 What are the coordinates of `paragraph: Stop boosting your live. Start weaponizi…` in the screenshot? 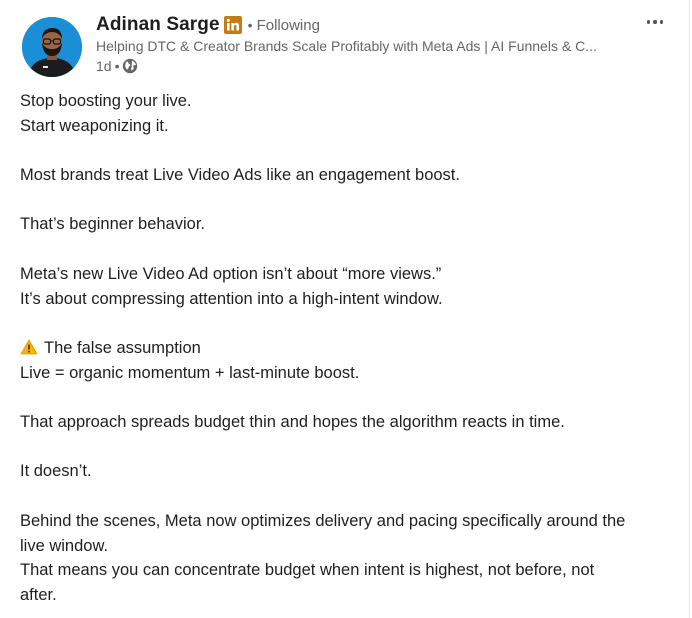 It's located at (345, 113).